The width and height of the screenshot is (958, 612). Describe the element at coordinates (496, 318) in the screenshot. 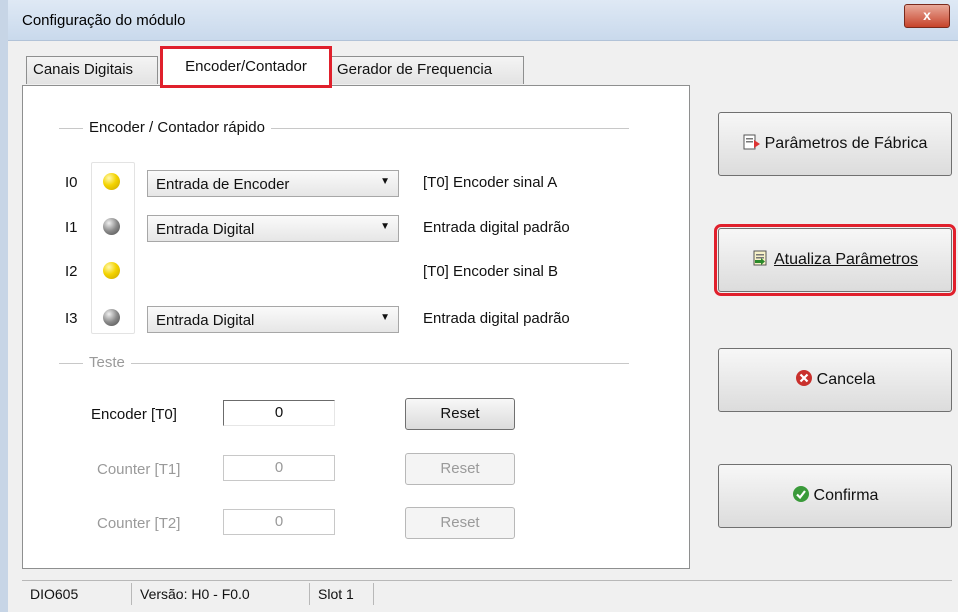

I see `input-description-i3: Entrada digital padrão` at that location.